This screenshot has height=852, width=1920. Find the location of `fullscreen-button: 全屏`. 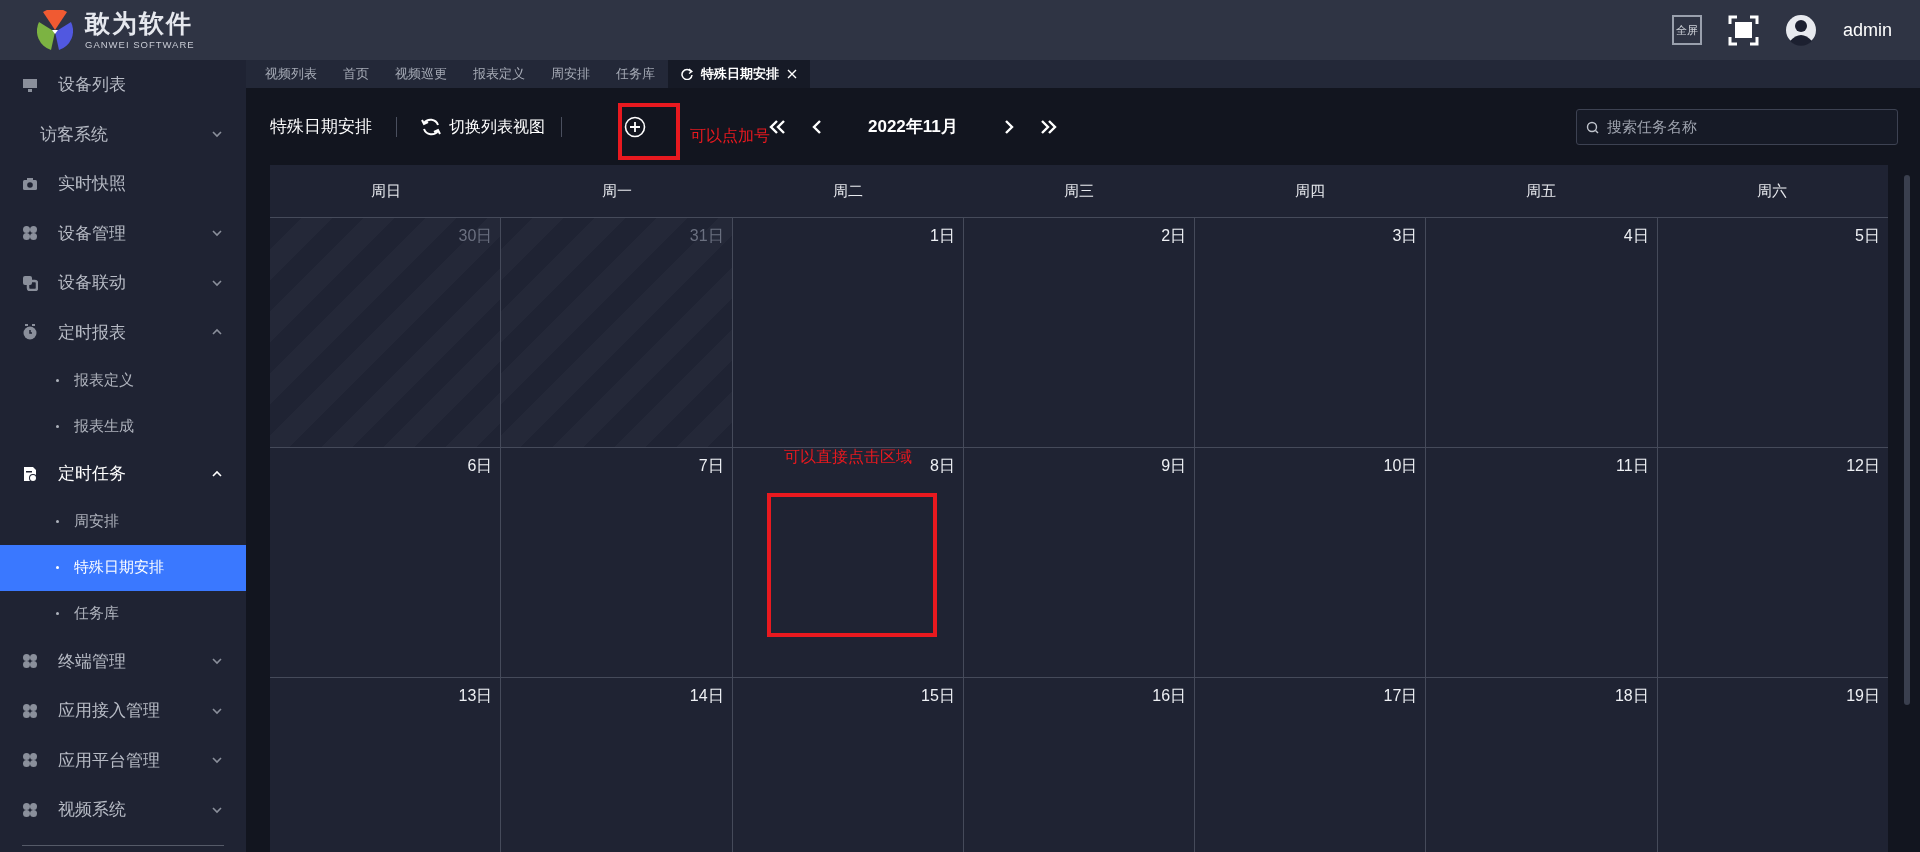

fullscreen-button: 全屏 is located at coordinates (1686, 30).